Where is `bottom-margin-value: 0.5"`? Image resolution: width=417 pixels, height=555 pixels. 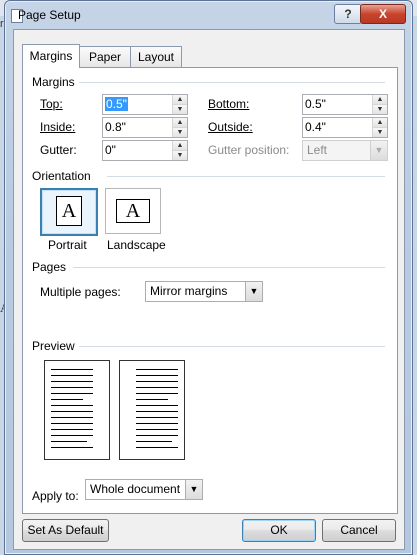 bottom-margin-value: 0.5" is located at coordinates (315, 104).